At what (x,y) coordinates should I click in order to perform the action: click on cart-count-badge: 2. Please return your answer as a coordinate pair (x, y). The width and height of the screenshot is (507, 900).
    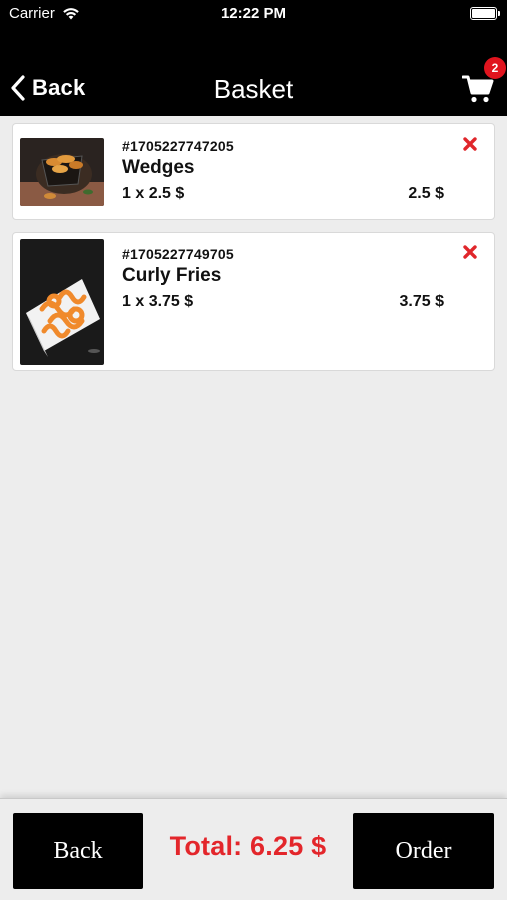
    Looking at the image, I should click on (495, 68).